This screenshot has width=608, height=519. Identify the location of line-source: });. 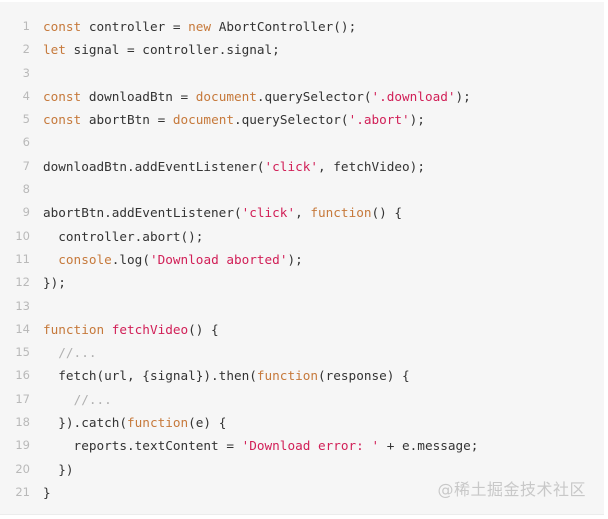
(54, 282).